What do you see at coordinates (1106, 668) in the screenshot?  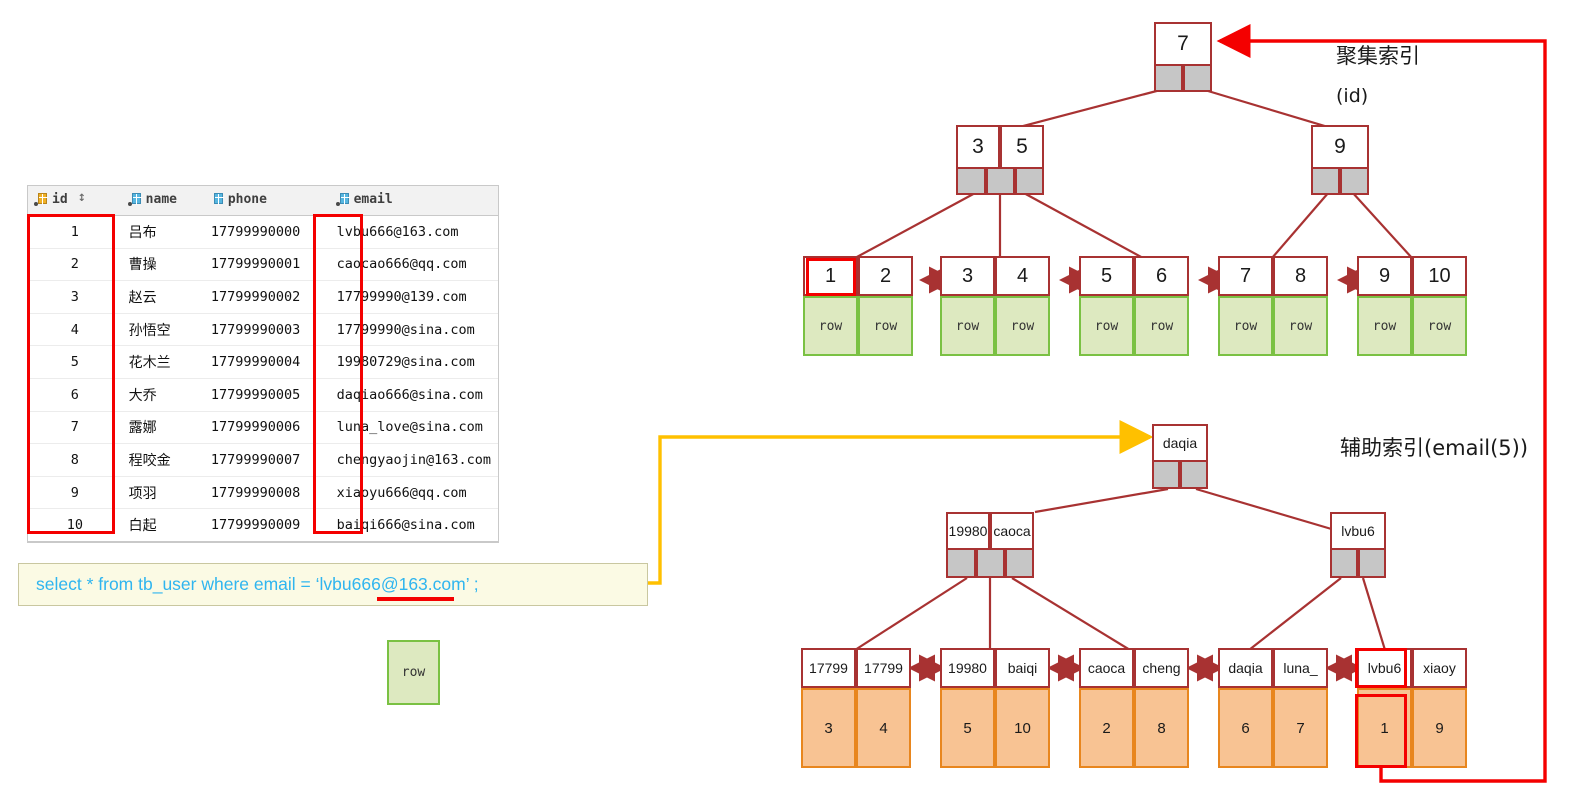 I see `secondary-leaf-key: caoca` at bounding box center [1106, 668].